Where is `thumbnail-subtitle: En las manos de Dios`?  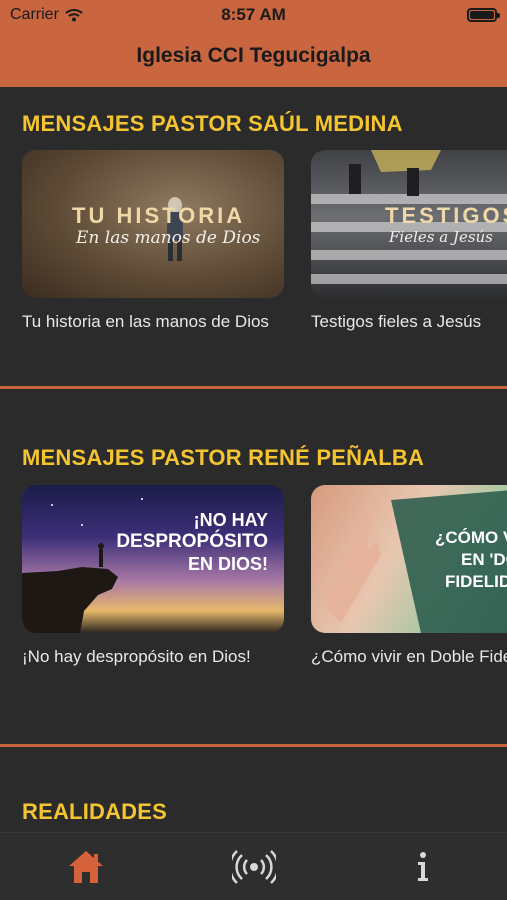
thumbnail-subtitle: En las manos de Dios is located at coordinates (168, 238).